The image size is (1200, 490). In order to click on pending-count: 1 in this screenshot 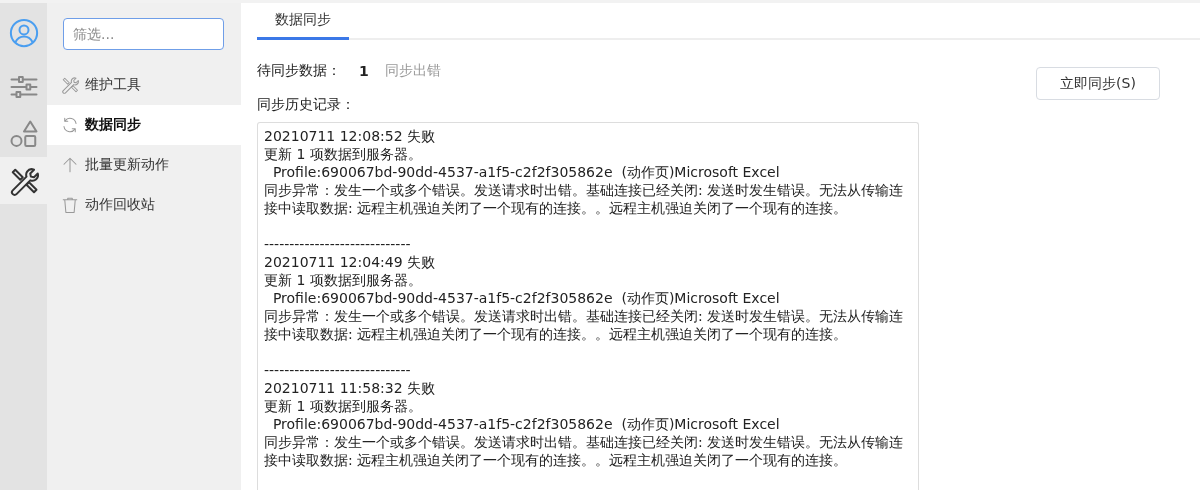, I will do `click(364, 71)`.